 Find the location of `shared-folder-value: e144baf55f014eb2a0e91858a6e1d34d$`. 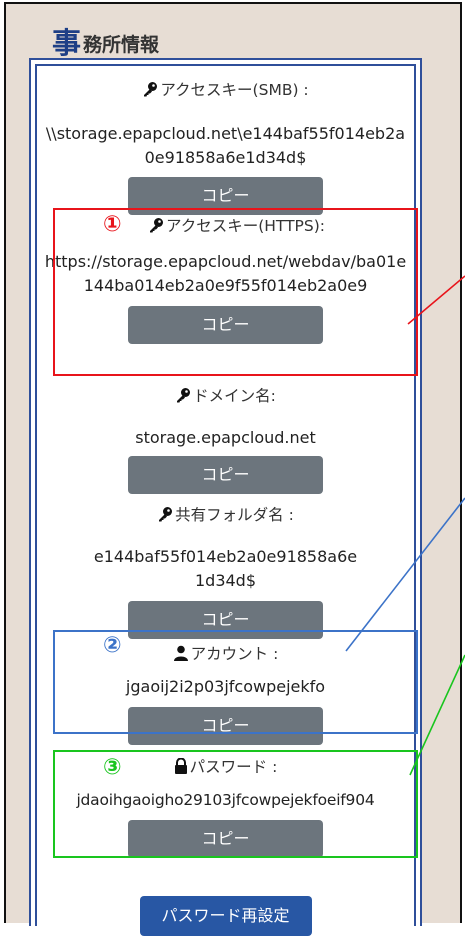

shared-folder-value: e144baf55f014eb2a0e91858a6e1d34d$ is located at coordinates (225, 568).